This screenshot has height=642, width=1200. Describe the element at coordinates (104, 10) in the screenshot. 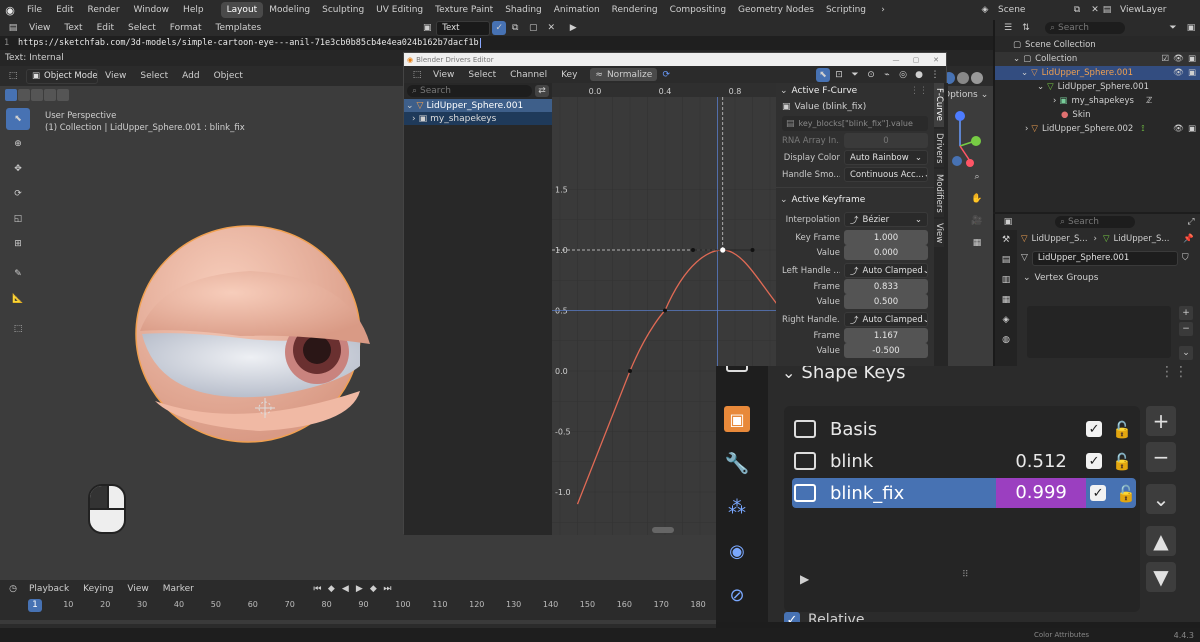

I see `menu-render: Render` at that location.